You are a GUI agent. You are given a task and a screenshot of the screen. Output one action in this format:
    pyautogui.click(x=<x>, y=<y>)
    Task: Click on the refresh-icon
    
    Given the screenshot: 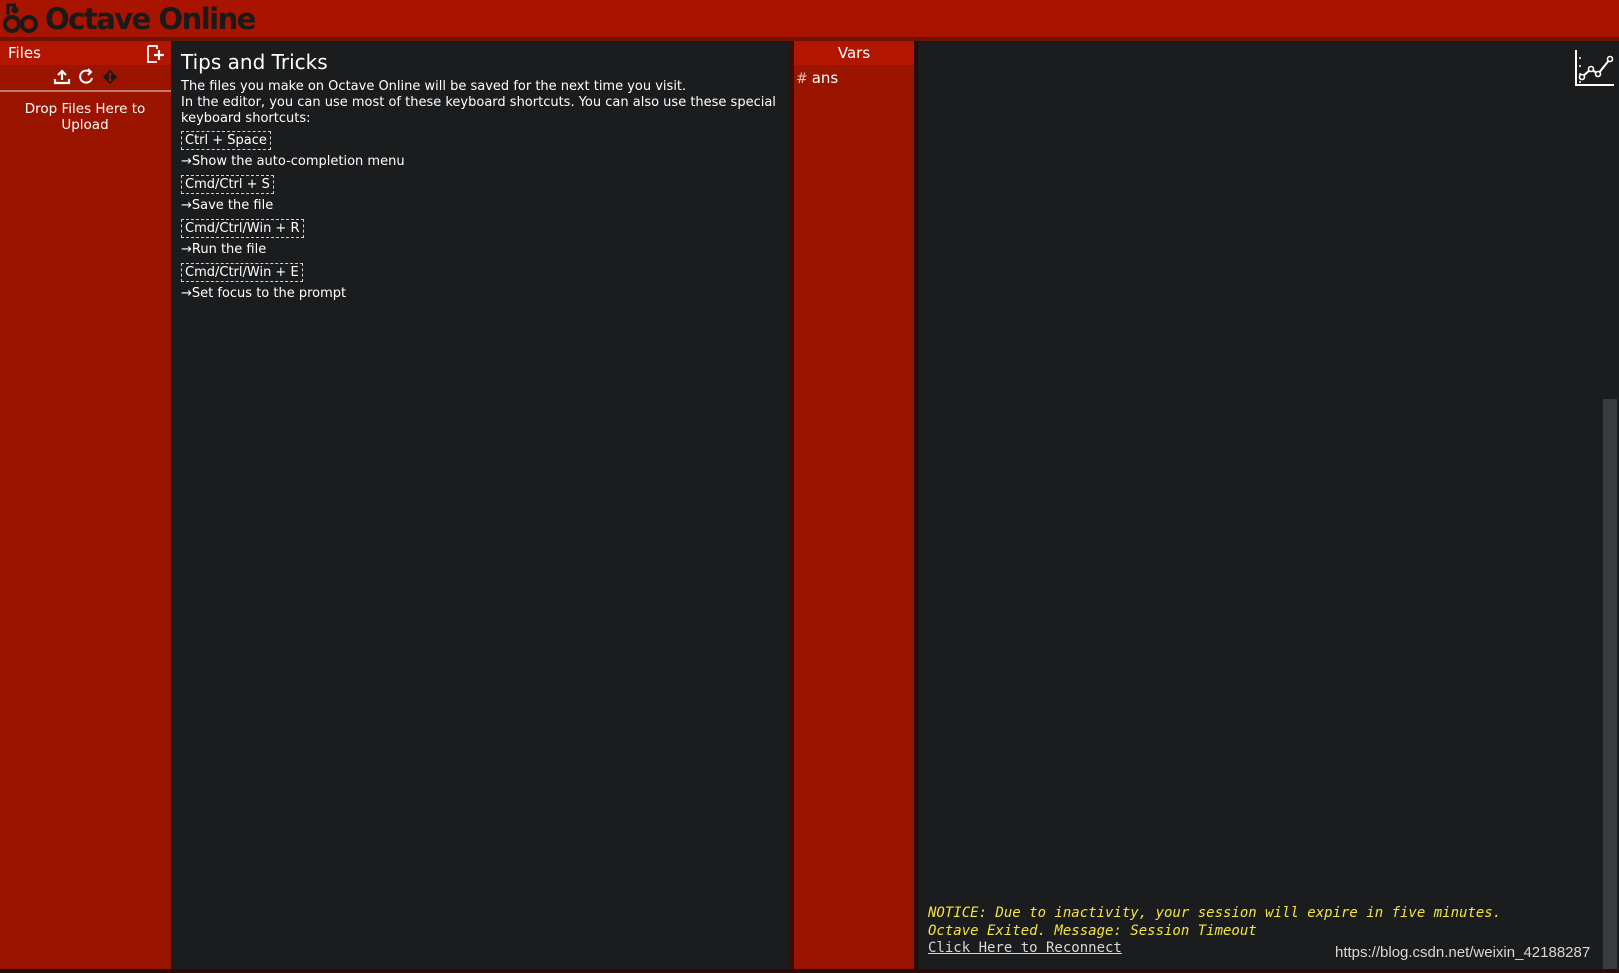 What is the action you would take?
    pyautogui.click(x=86, y=77)
    